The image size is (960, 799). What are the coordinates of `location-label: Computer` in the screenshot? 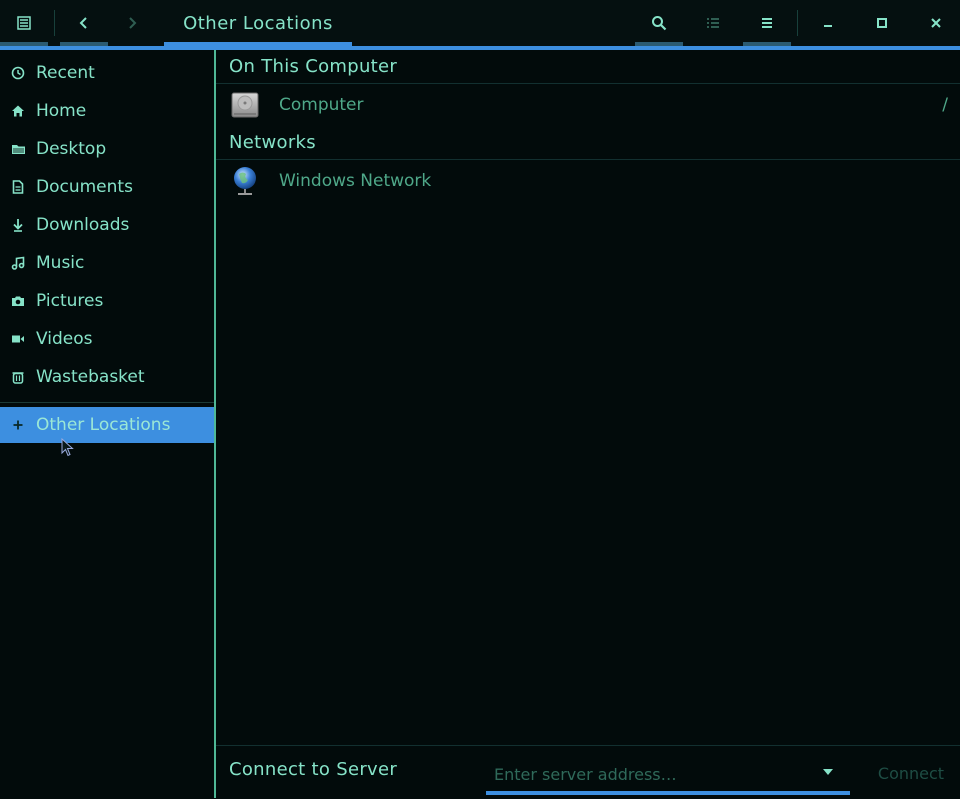 It's located at (321, 105).